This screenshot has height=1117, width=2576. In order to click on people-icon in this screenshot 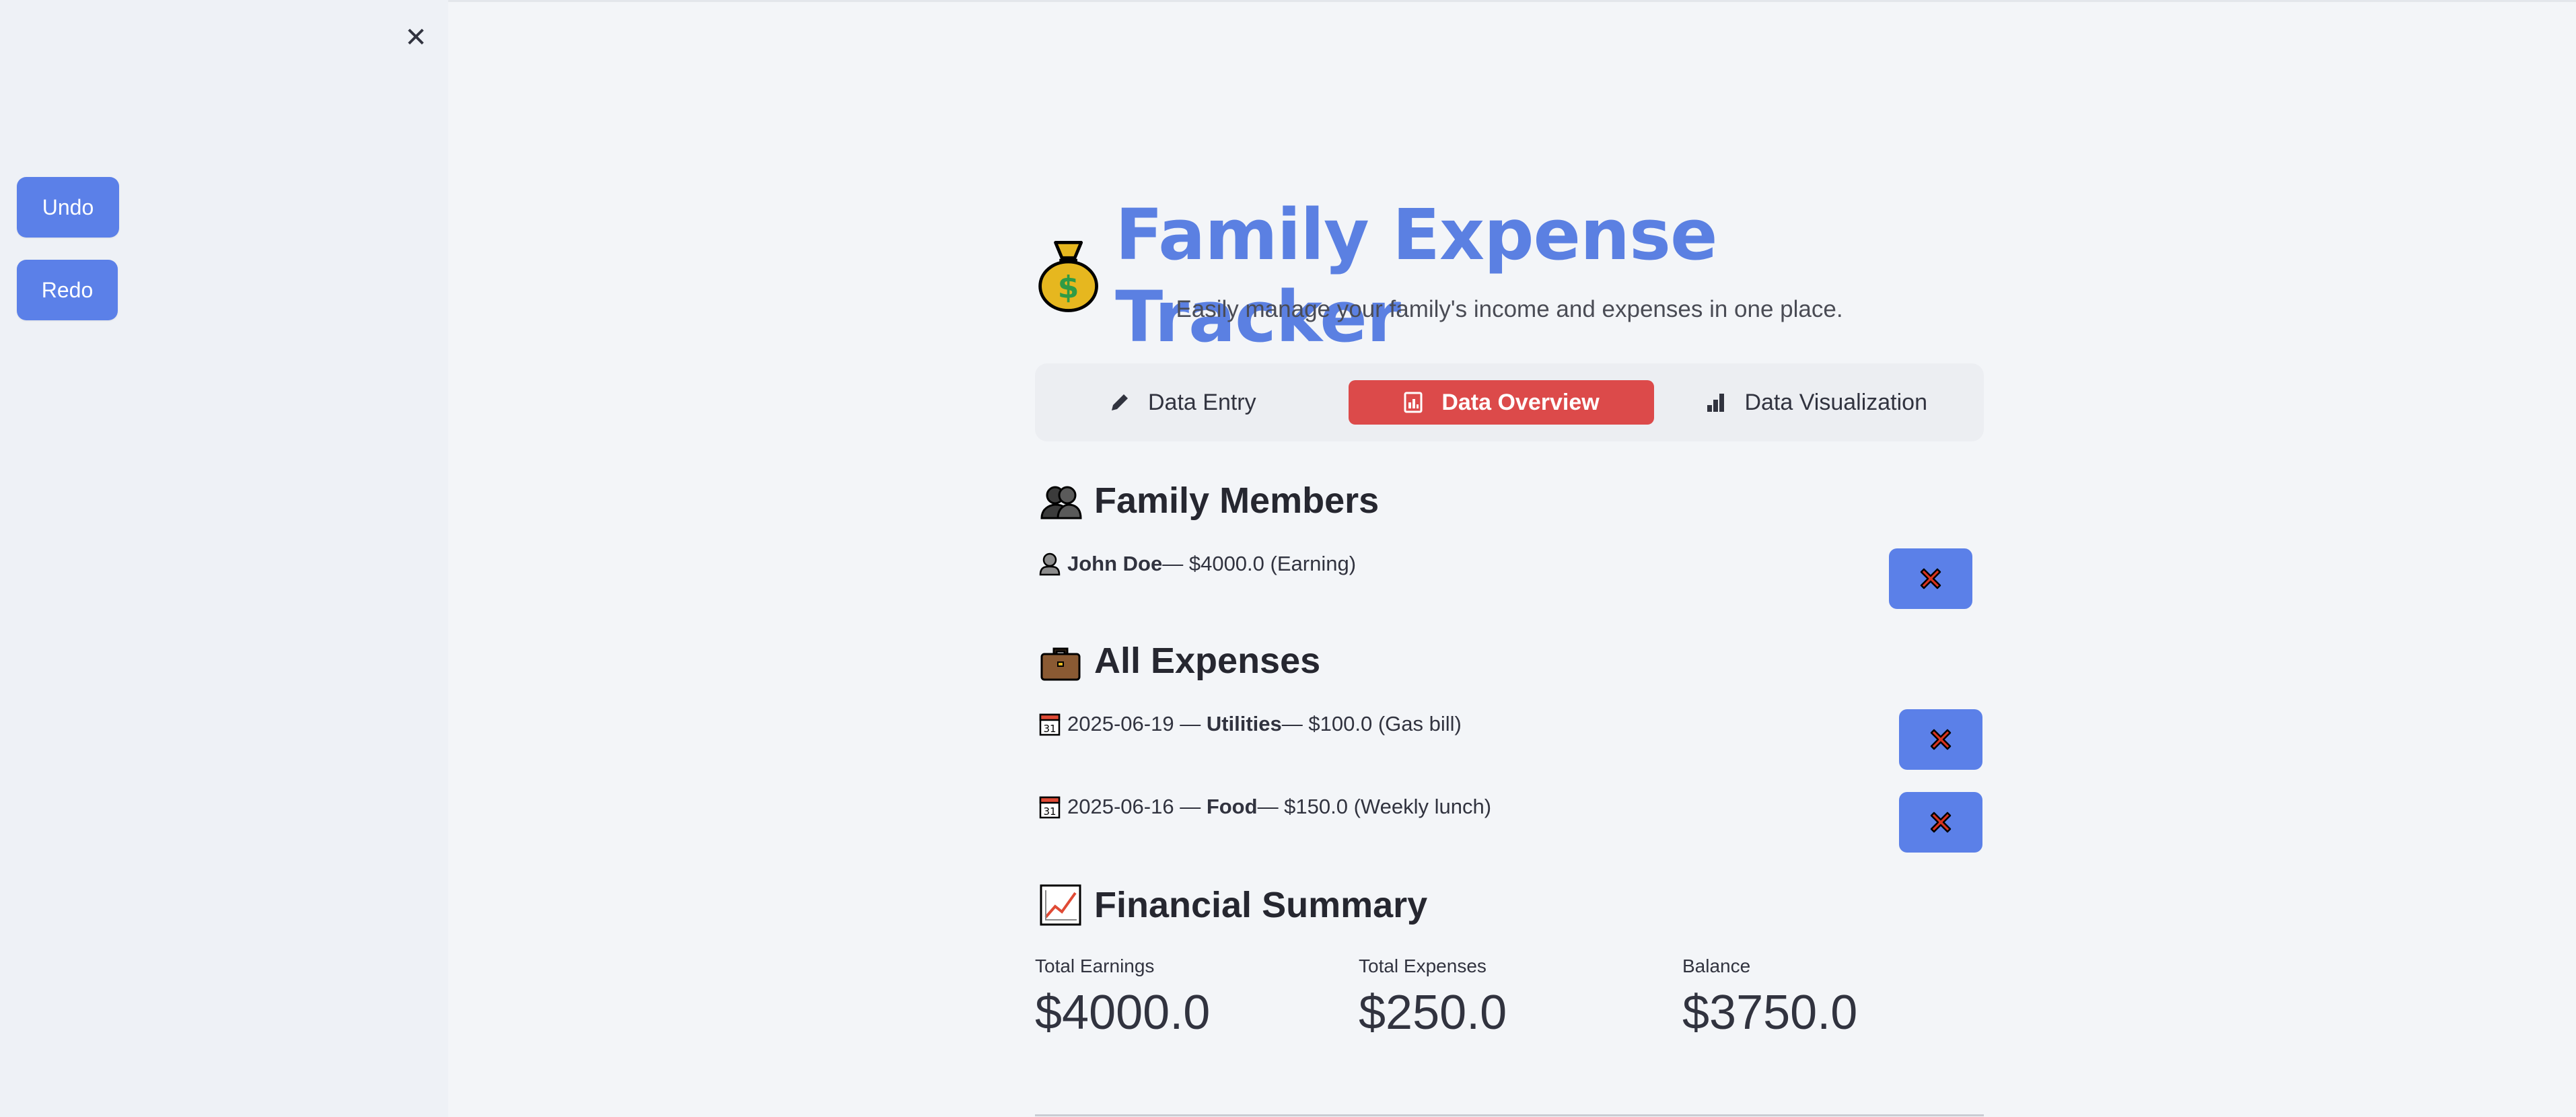, I will do `click(1061, 502)`.